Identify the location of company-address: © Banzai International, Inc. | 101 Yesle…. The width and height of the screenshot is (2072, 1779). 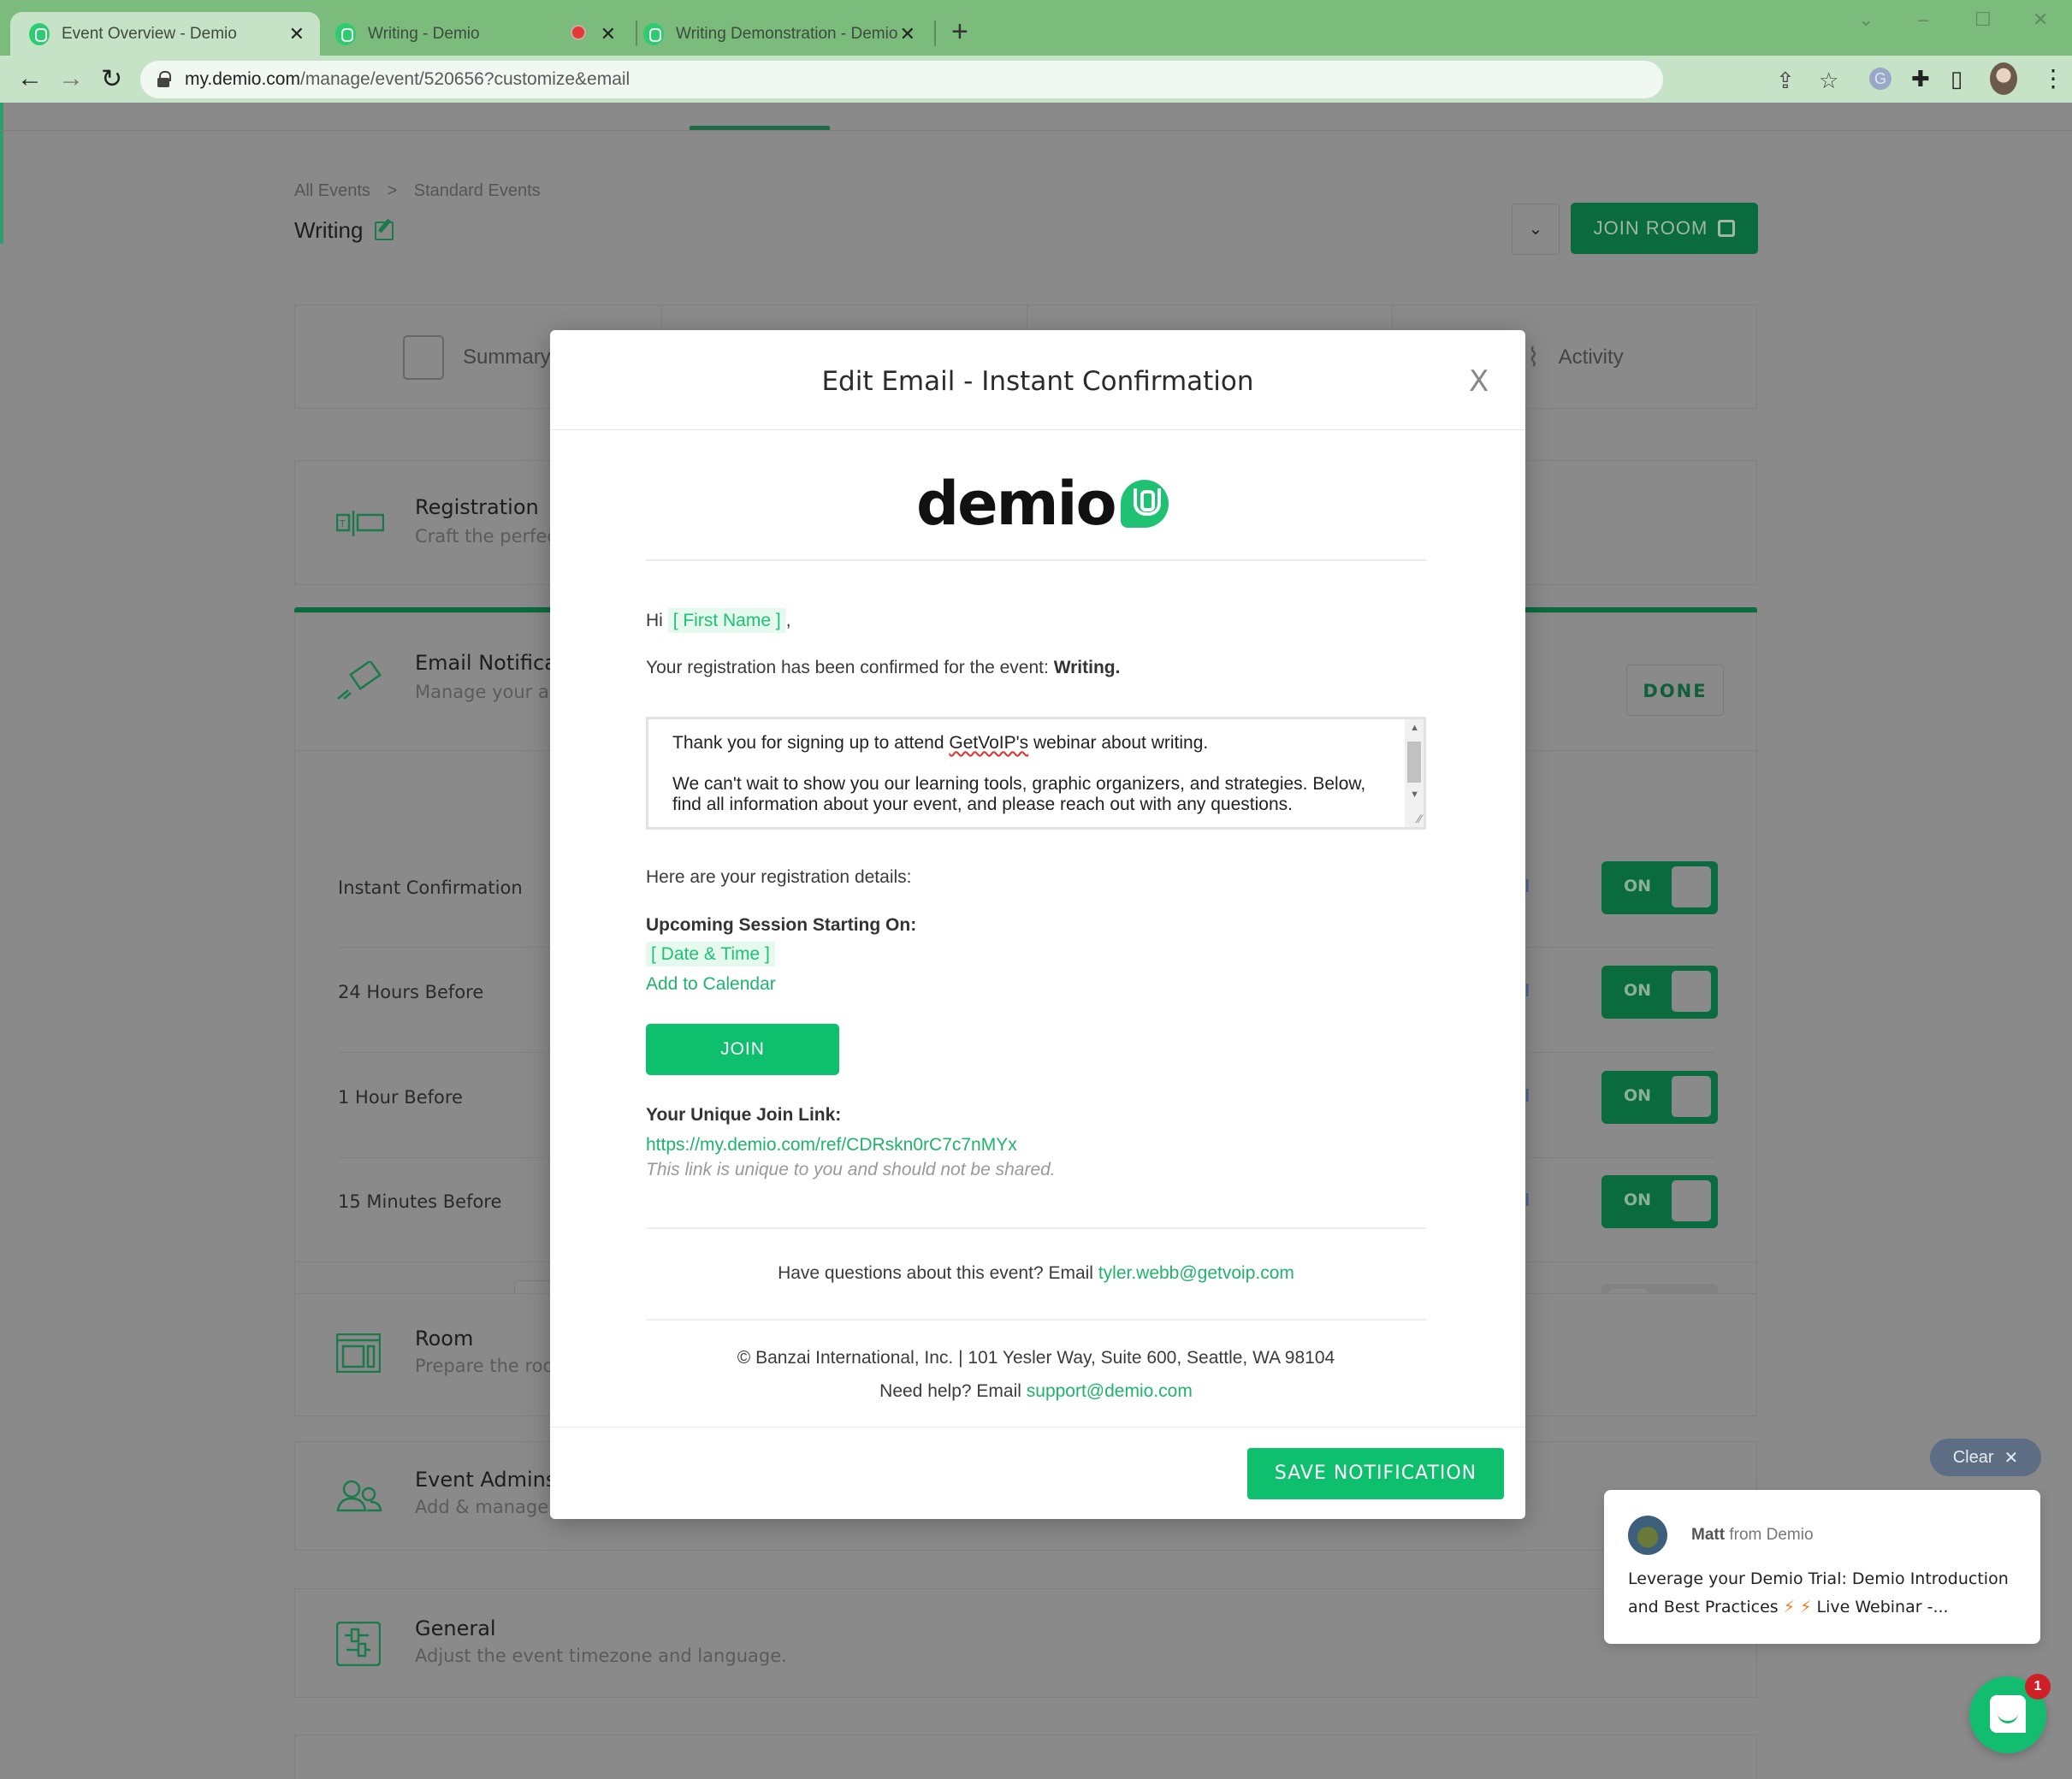
(1036, 1358).